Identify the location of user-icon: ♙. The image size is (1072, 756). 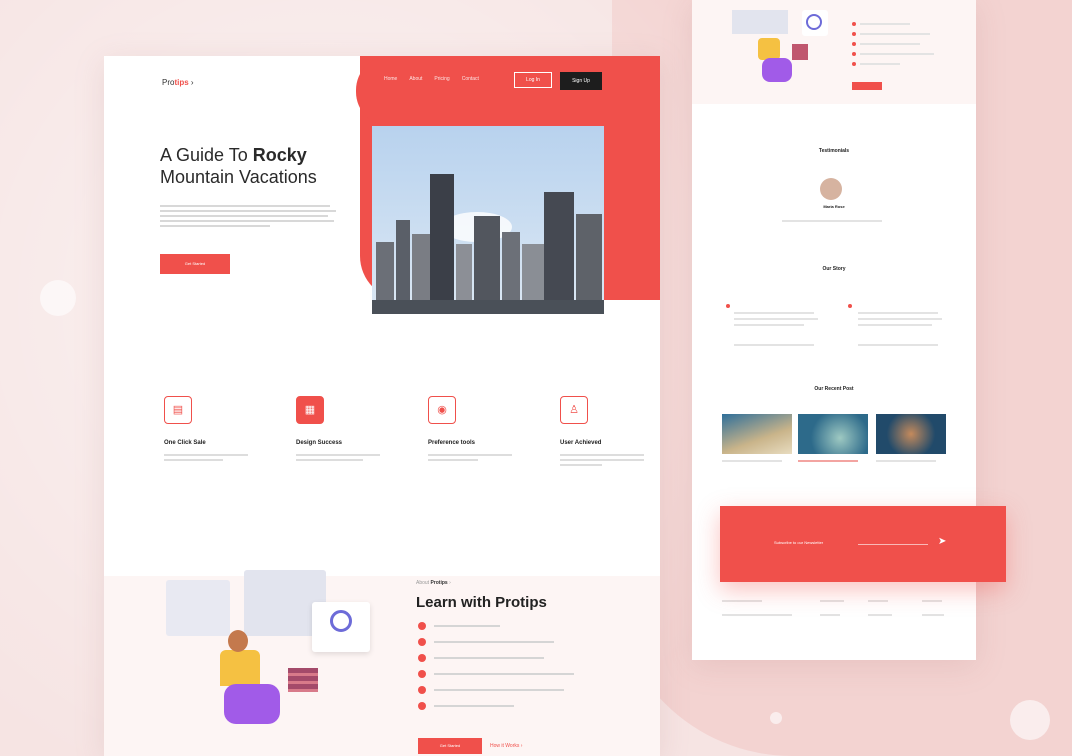
(574, 410).